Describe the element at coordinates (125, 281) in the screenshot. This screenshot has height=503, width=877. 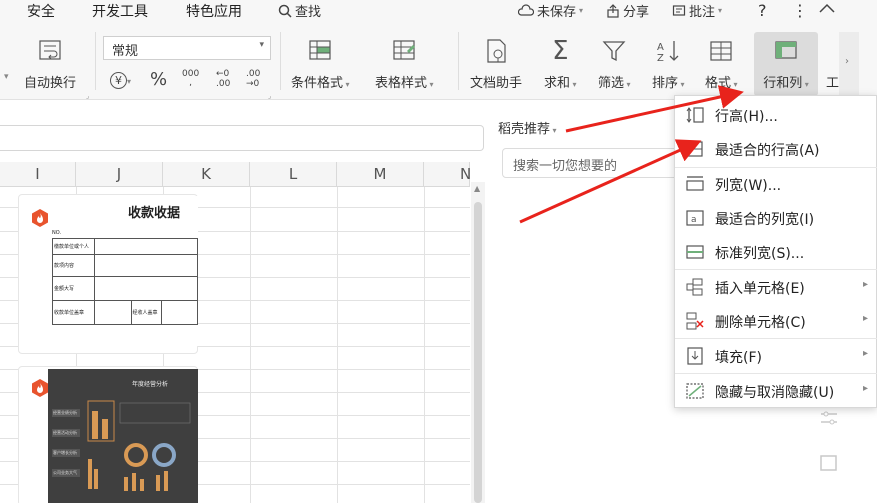
I see `receipt-table: 缴款单位或个人 款项内容 金额大写 收款单位盖章 经收人盖章` at that location.